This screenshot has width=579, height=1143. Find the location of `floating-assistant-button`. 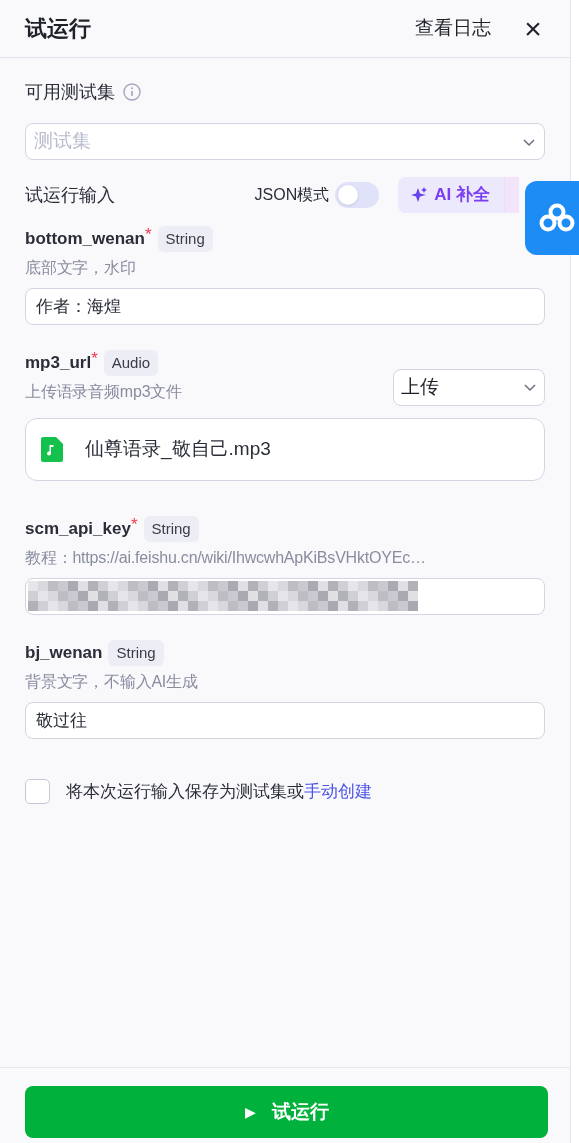

floating-assistant-button is located at coordinates (552, 218).